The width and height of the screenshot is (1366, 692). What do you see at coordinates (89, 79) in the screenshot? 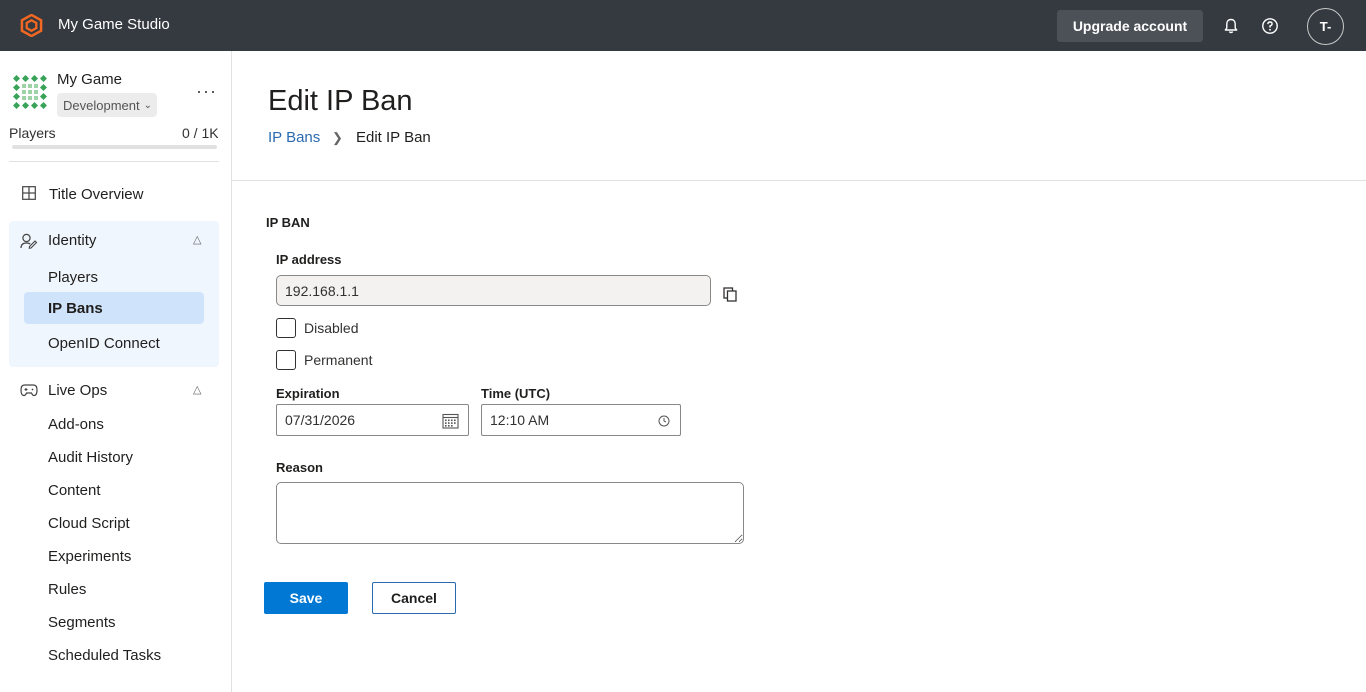
I see `game-name: My Game` at bounding box center [89, 79].